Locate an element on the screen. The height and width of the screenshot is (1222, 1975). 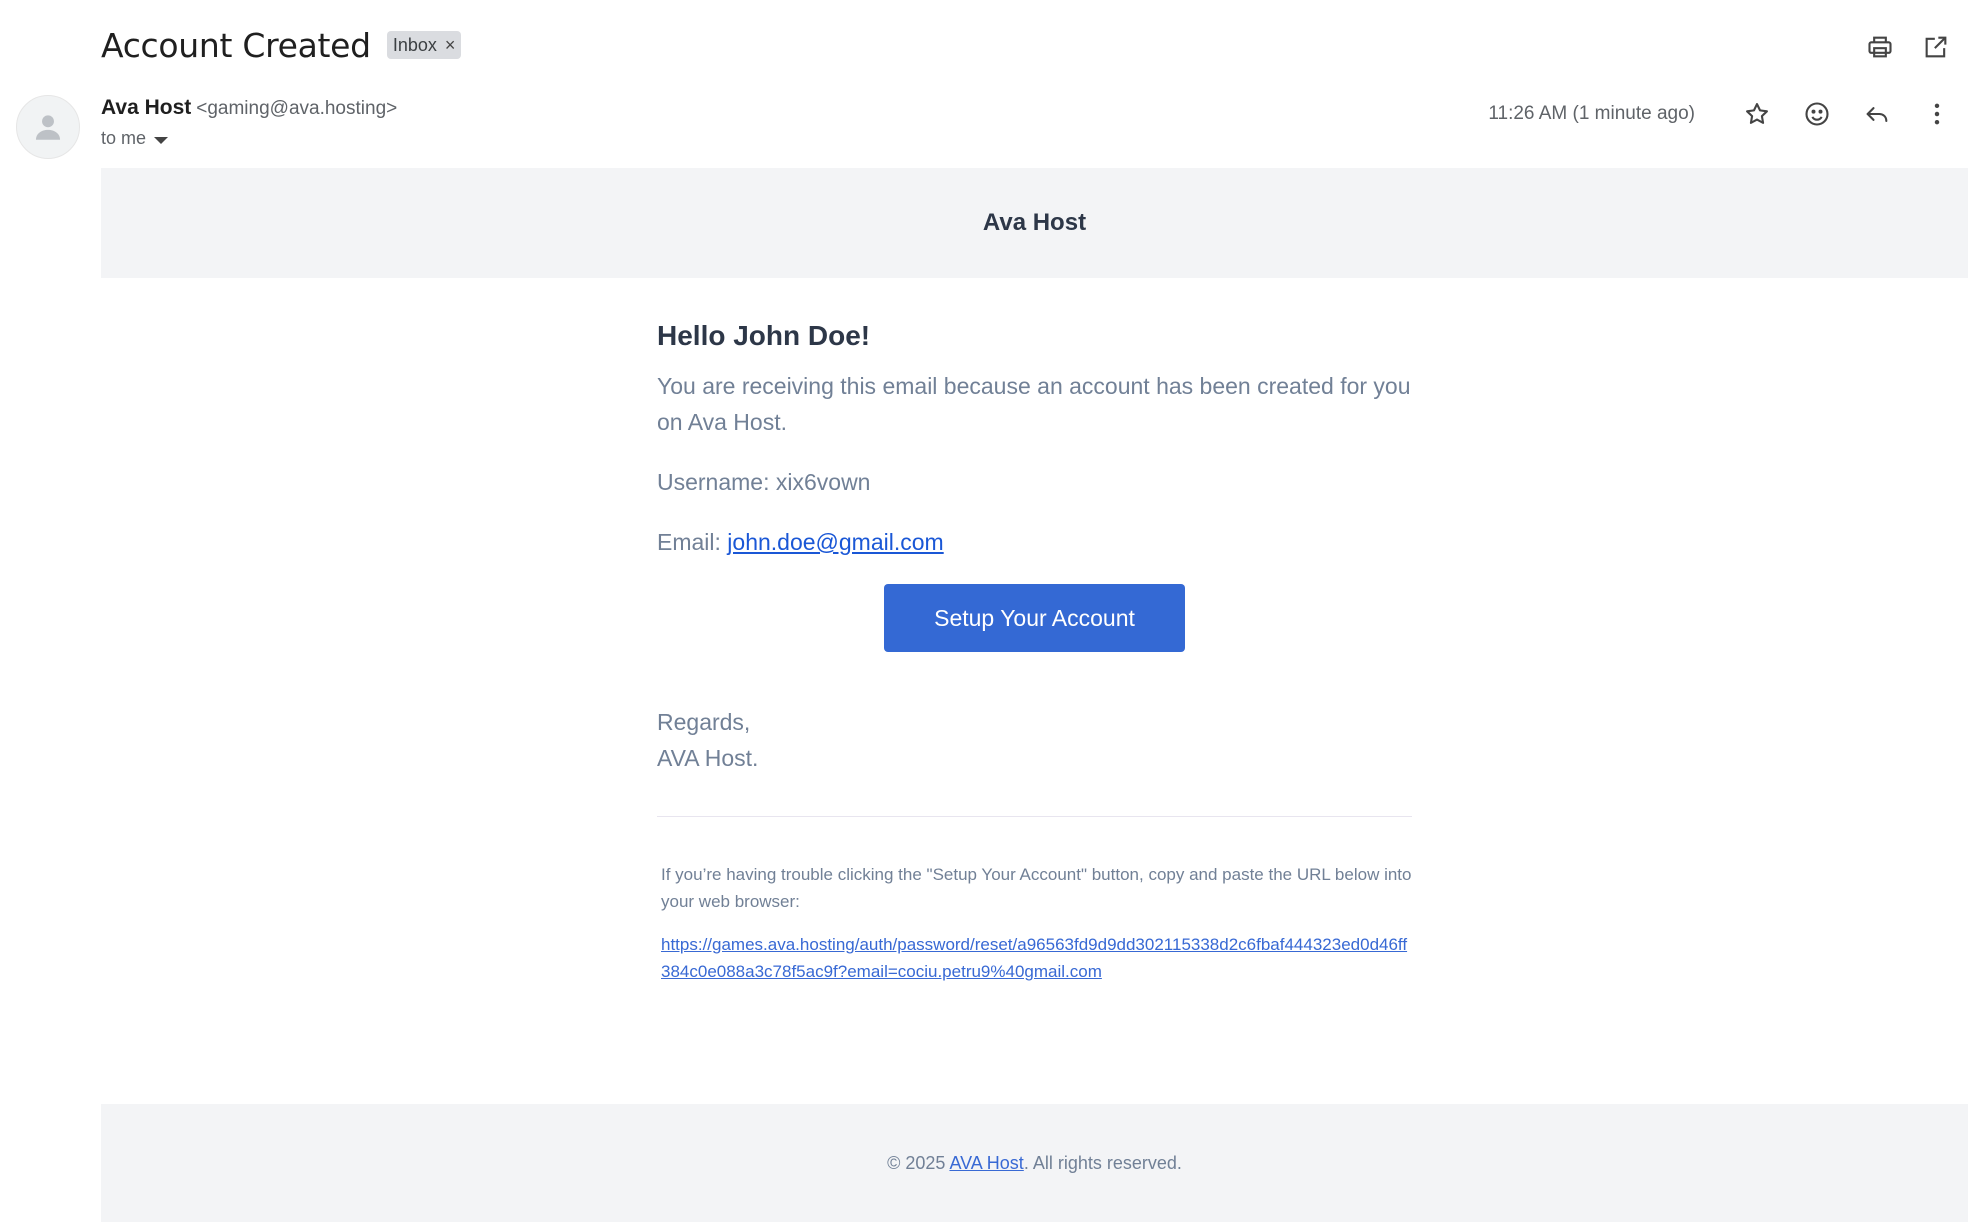
email-line: Email: john.doe@gmail.com is located at coordinates (1034, 542).